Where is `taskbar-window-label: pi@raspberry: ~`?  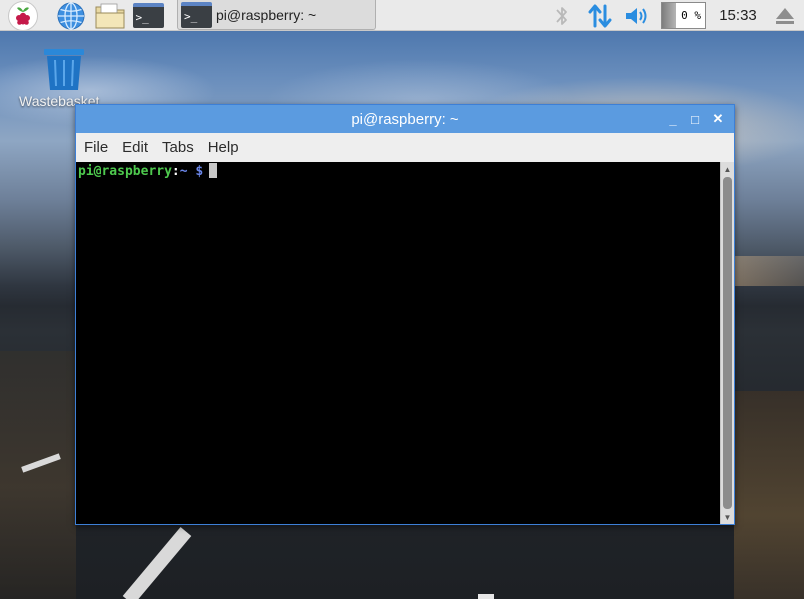
taskbar-window-label: pi@raspberry: ~ is located at coordinates (266, 14).